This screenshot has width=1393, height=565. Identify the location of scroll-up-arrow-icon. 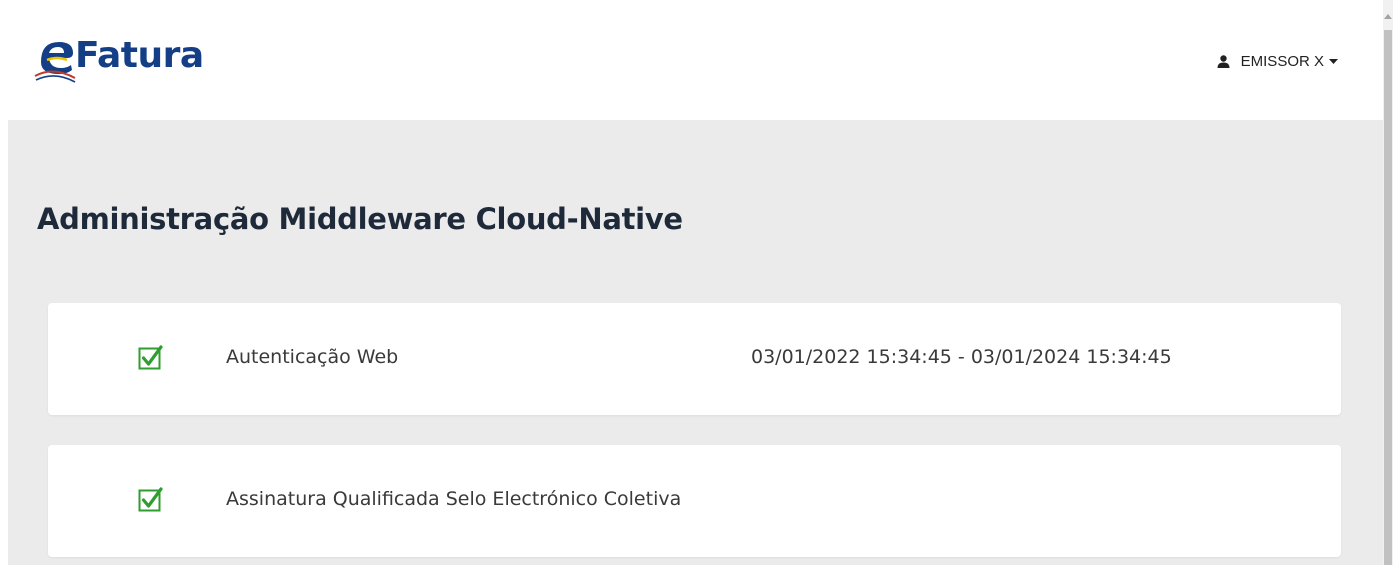
(1388, 16).